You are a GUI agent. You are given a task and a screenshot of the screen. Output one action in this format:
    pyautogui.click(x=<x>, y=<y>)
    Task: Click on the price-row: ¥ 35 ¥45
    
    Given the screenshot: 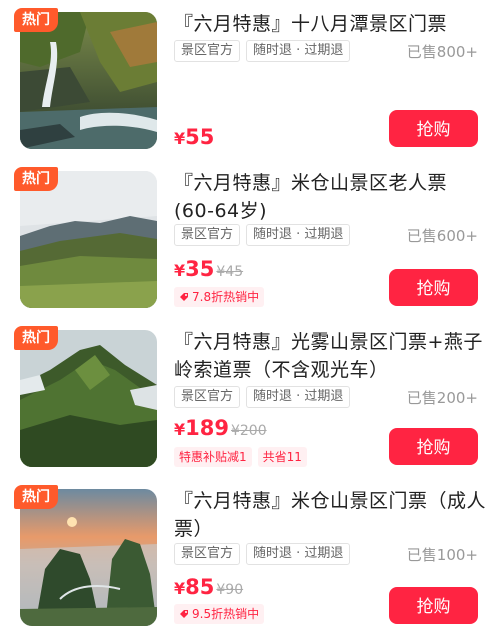 What is the action you would take?
    pyautogui.click(x=208, y=270)
    